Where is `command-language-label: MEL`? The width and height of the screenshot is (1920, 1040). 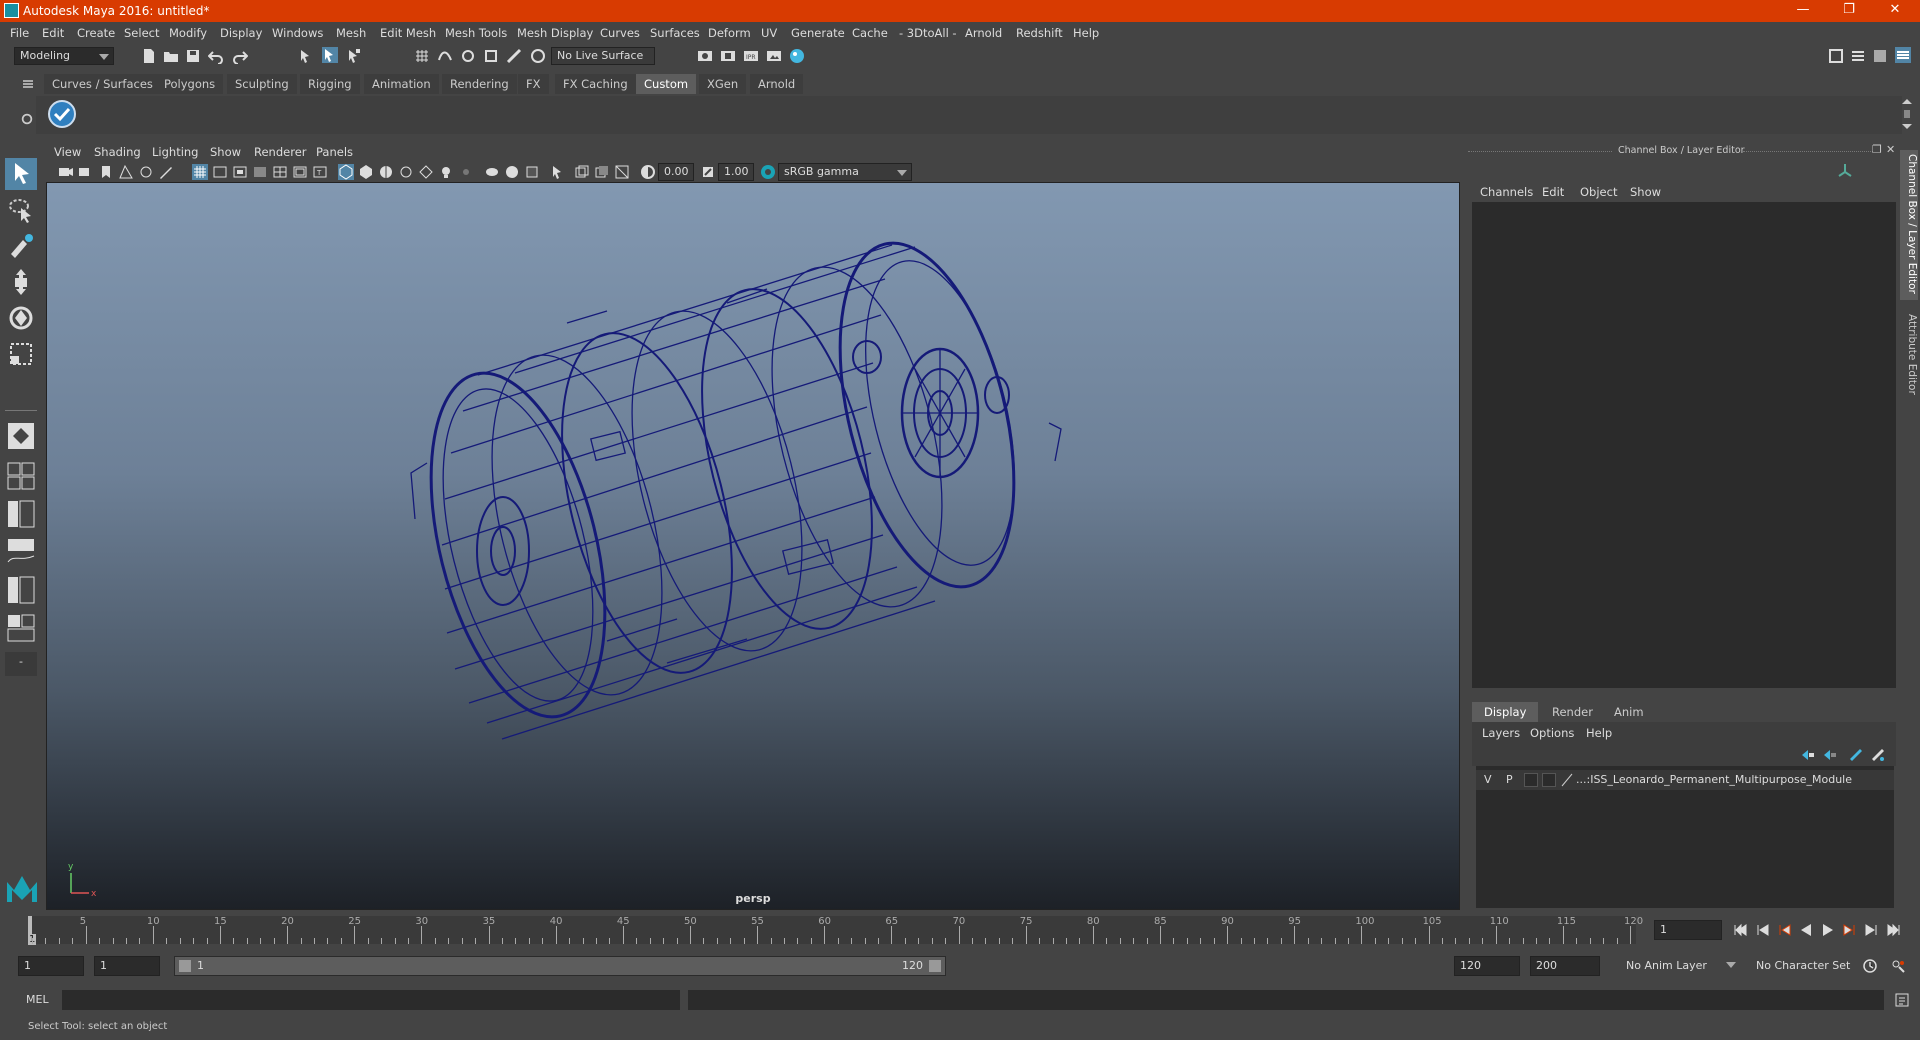 command-language-label: MEL is located at coordinates (37, 999).